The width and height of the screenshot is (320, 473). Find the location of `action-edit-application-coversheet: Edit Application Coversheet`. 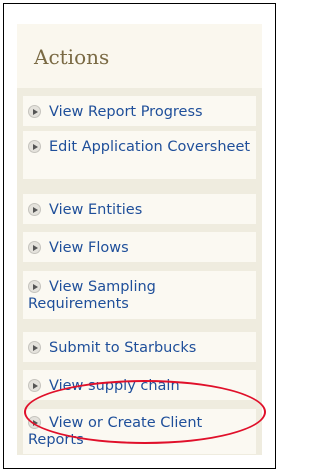

action-edit-application-coversheet: Edit Application Coversheet is located at coordinates (139, 155).